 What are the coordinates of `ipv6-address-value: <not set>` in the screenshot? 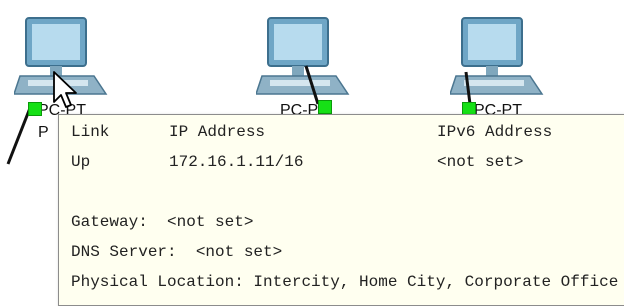 It's located at (480, 162).